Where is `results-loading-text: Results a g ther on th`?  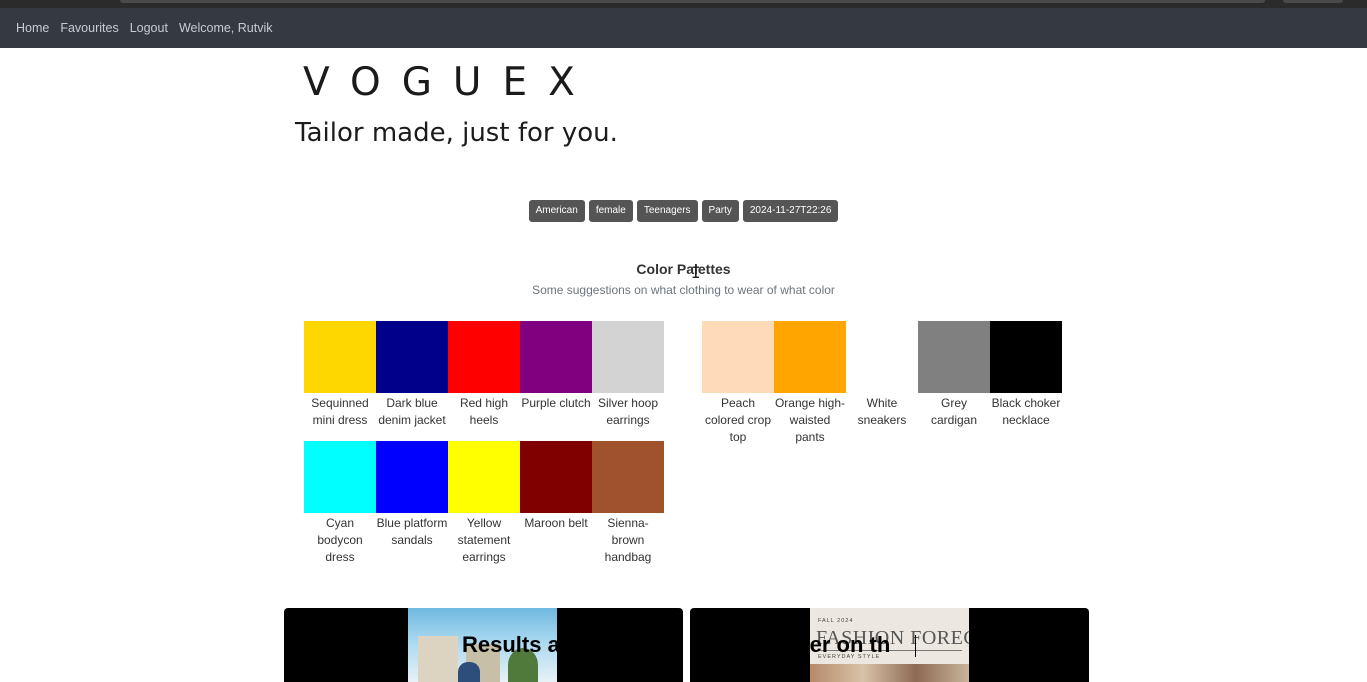 results-loading-text: Results a g ther on th is located at coordinates (676, 645).